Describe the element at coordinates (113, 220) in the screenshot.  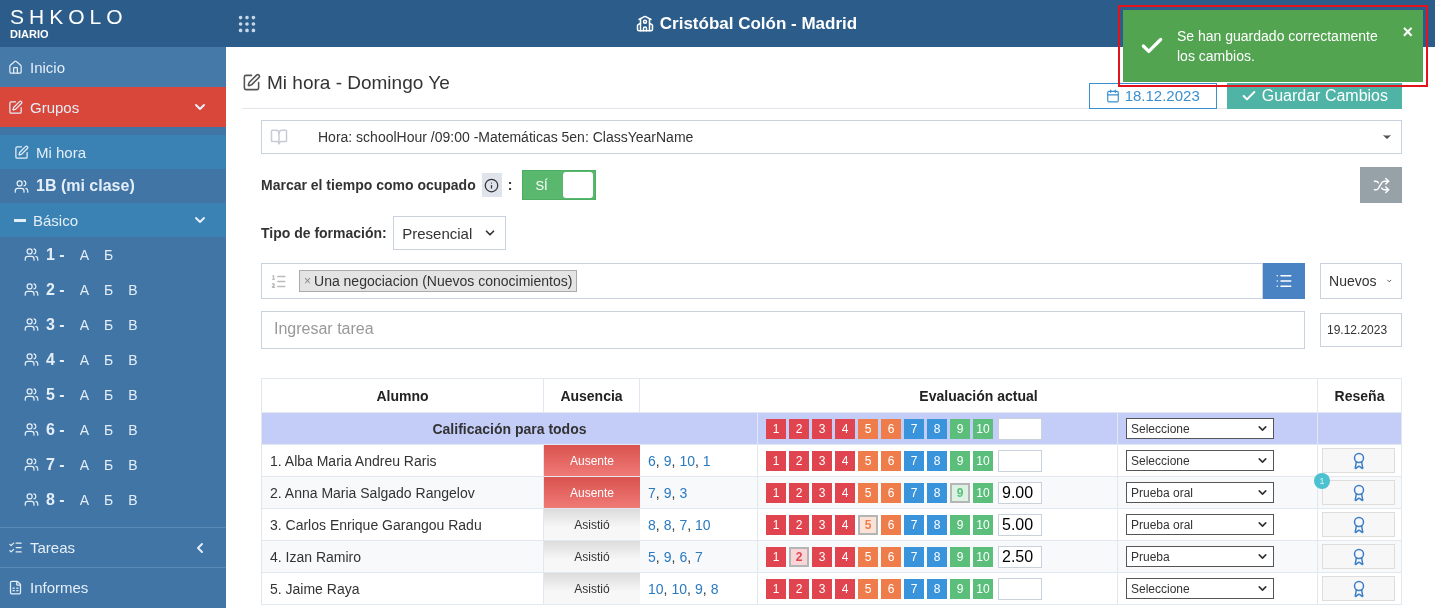
I see `sidebar-item: Básico` at that location.